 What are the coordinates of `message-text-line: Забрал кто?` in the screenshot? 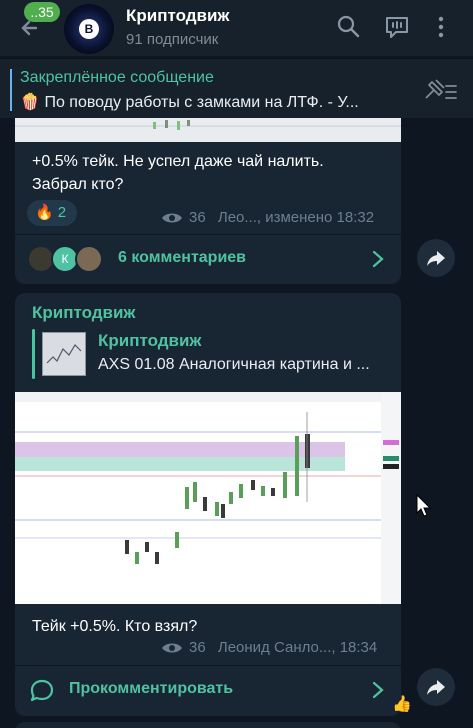 It's located at (78, 184).